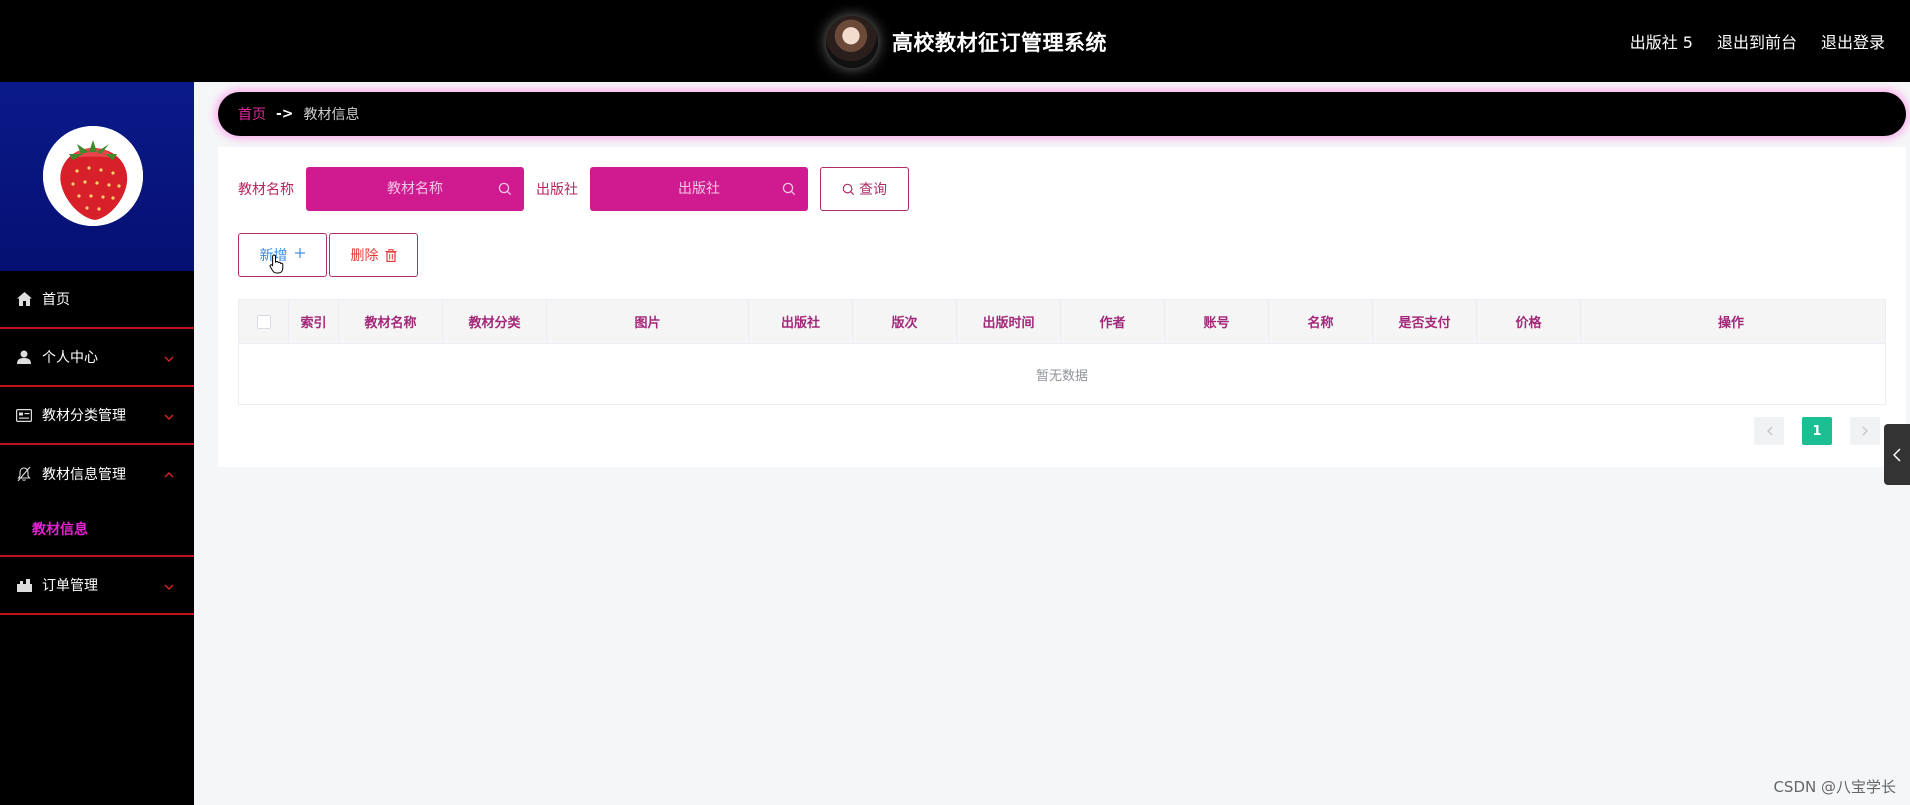  I want to click on select-all-checkbox, so click(263, 321).